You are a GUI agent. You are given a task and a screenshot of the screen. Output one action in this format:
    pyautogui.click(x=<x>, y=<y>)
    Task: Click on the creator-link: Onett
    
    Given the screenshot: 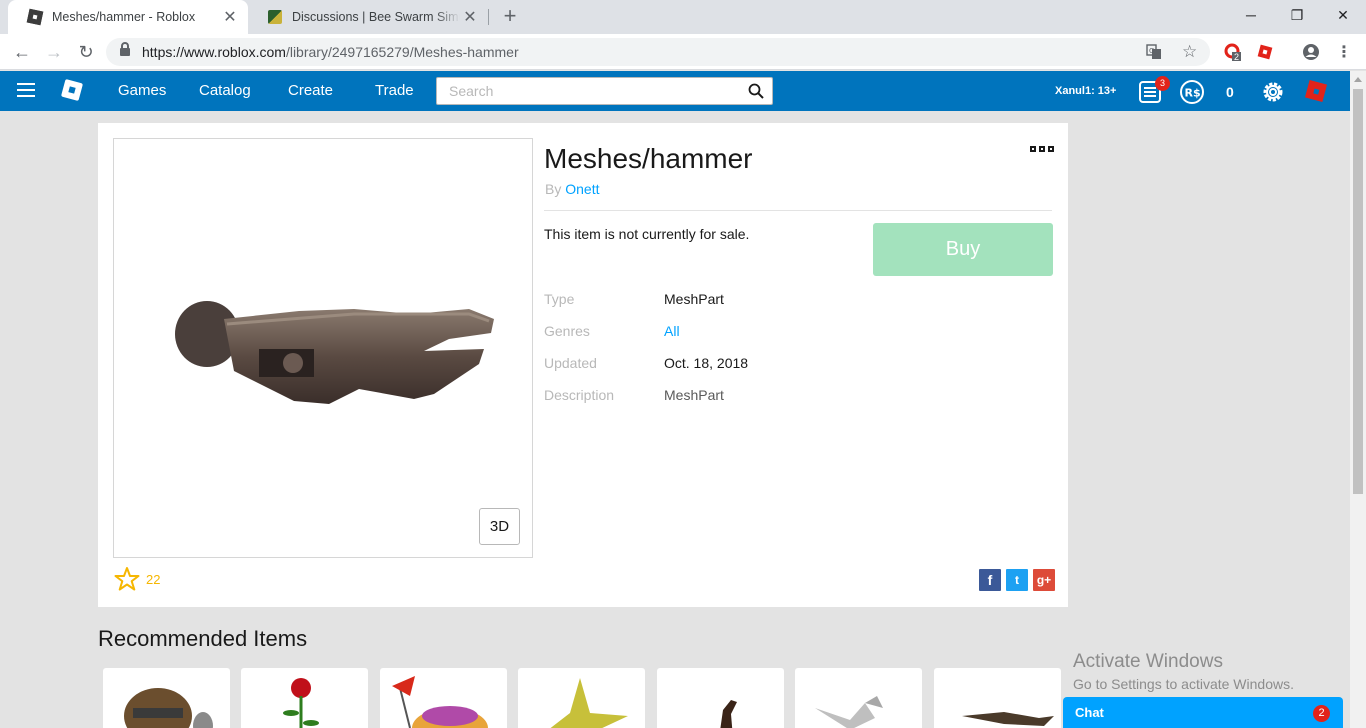 What is the action you would take?
    pyautogui.click(x=582, y=189)
    